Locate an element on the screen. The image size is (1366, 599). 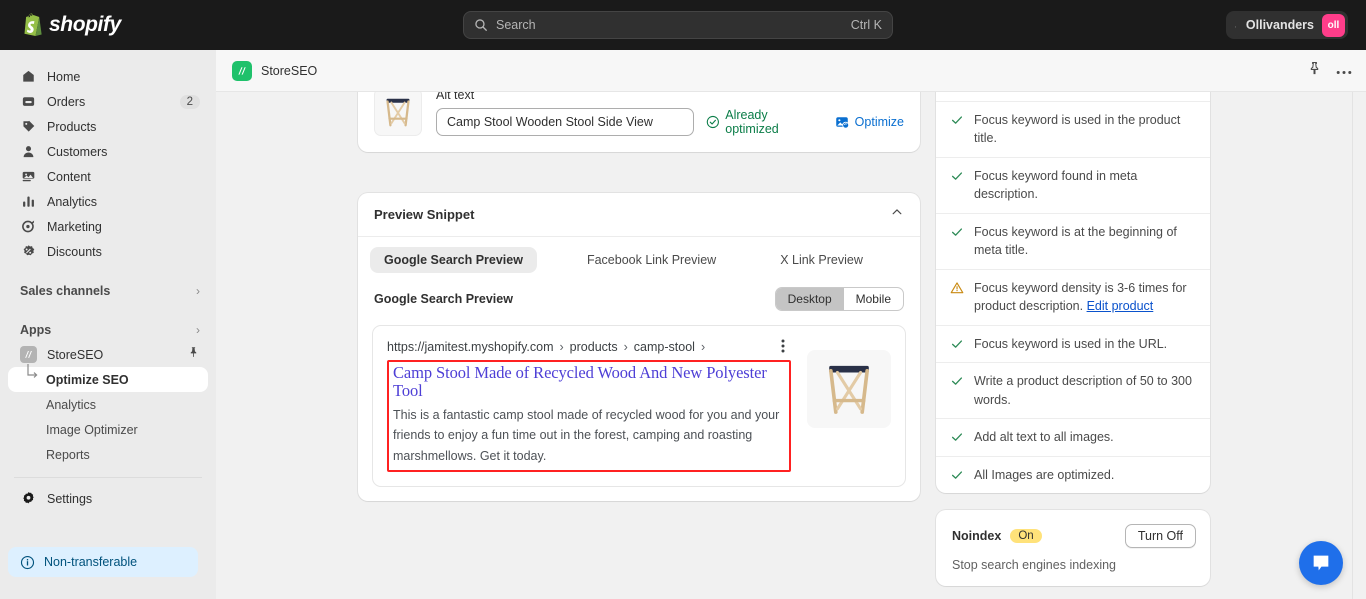
noindex-toggle-button: Turn Off is located at coordinates (1160, 536).